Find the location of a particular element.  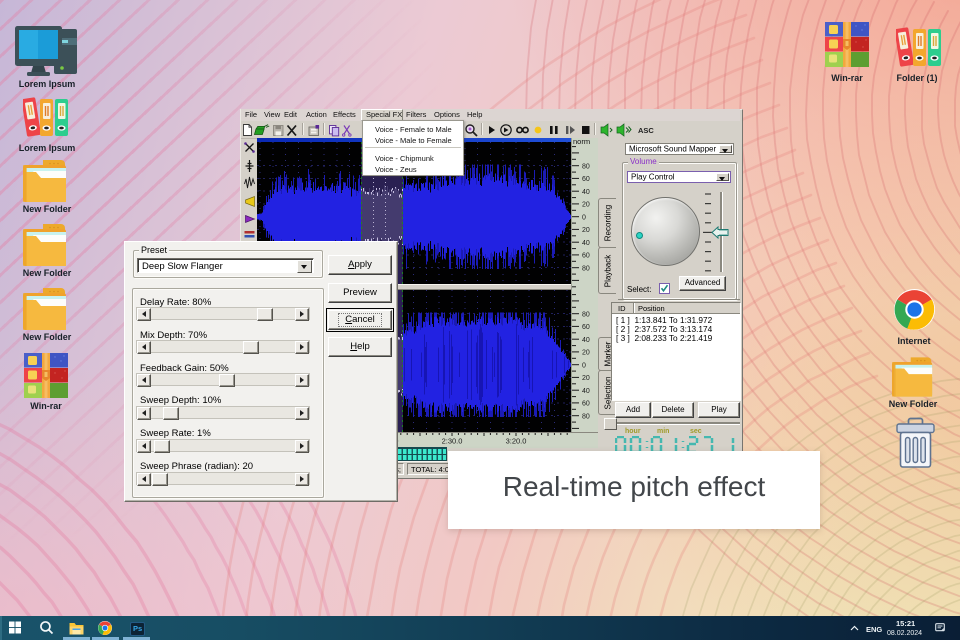

svg-text: 2:30.0 is located at coordinates (452, 441).